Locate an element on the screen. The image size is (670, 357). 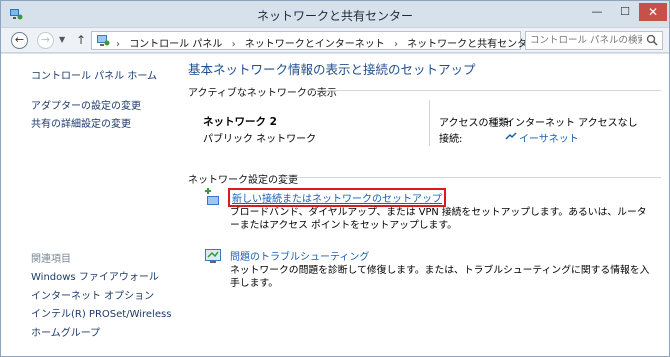
recent-pages-chevron-icon: ▼ is located at coordinates (62, 39).